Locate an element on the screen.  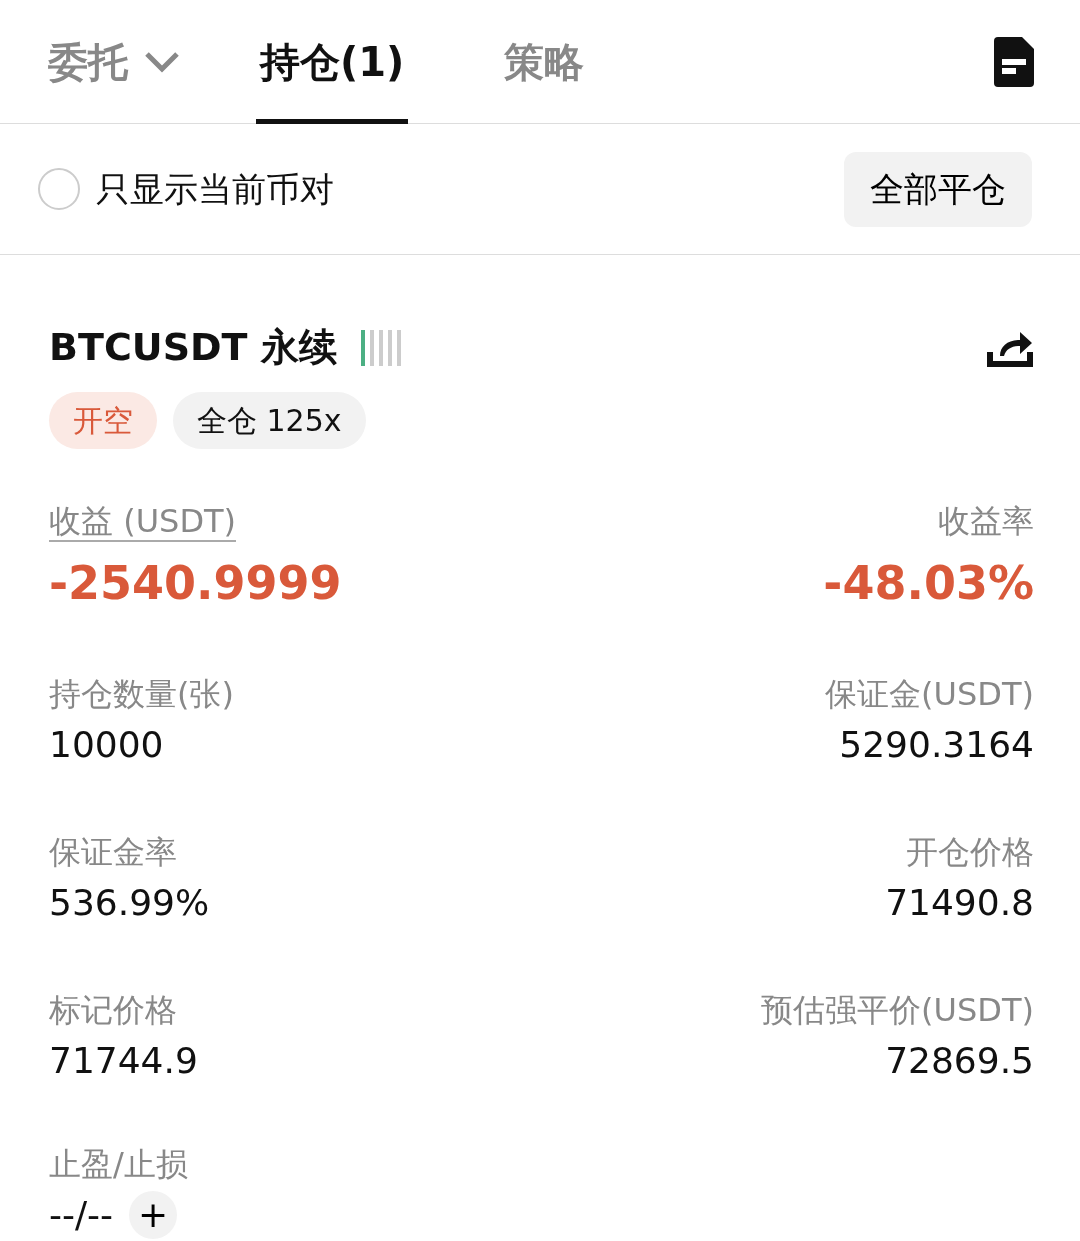
field-label: 保证金(USDT) is located at coordinates (929, 694).